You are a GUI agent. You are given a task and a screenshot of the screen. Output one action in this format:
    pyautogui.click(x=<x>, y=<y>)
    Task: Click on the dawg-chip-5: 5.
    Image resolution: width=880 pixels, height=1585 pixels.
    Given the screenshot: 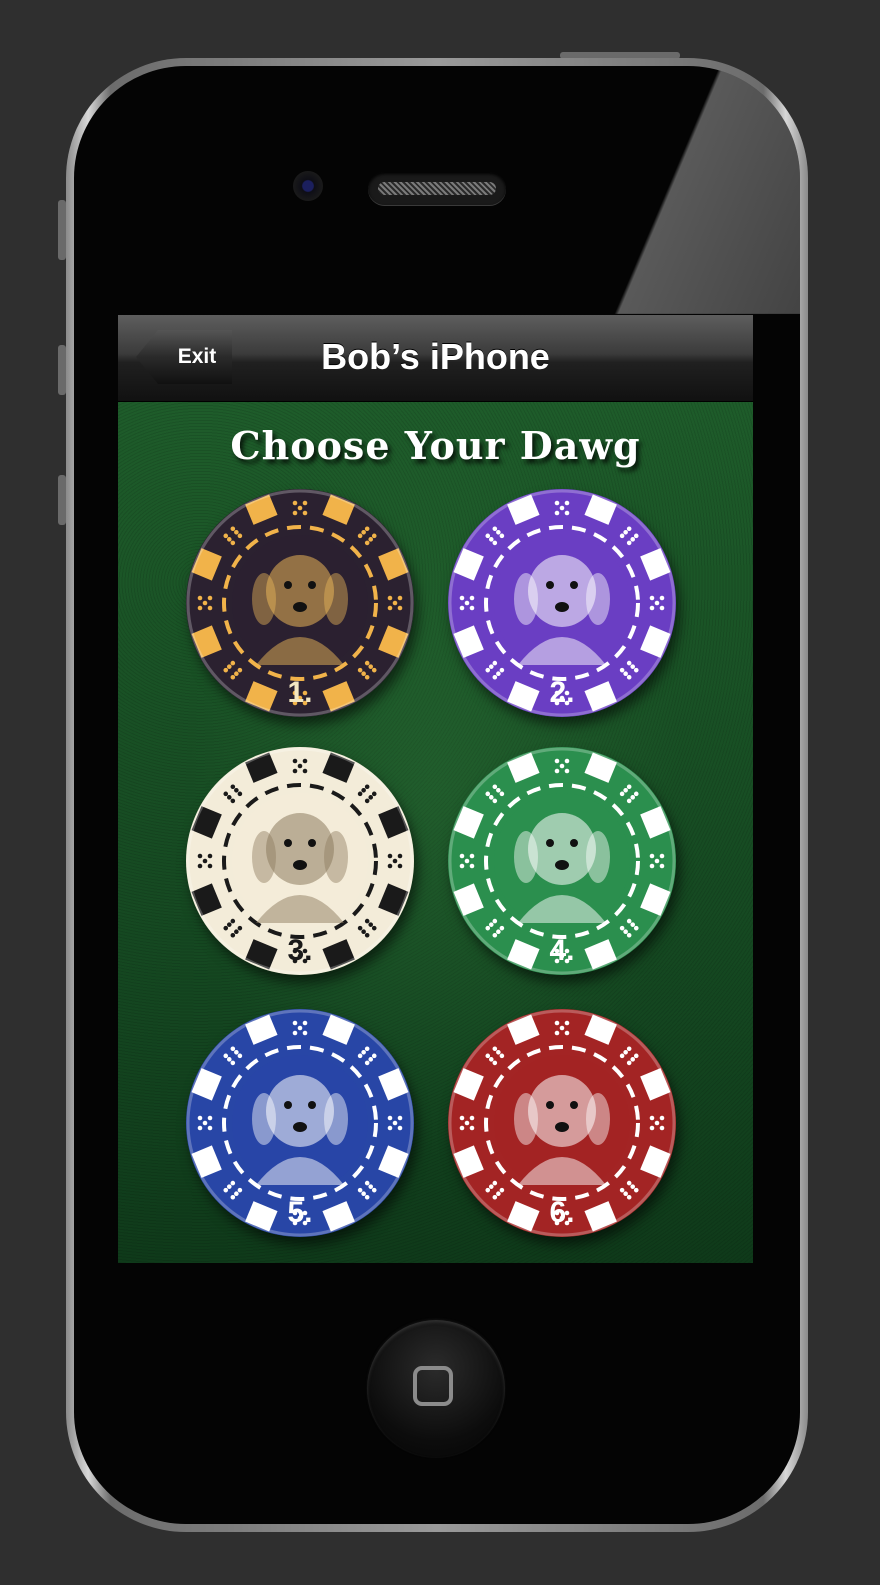 What is the action you would take?
    pyautogui.click(x=300, y=1123)
    